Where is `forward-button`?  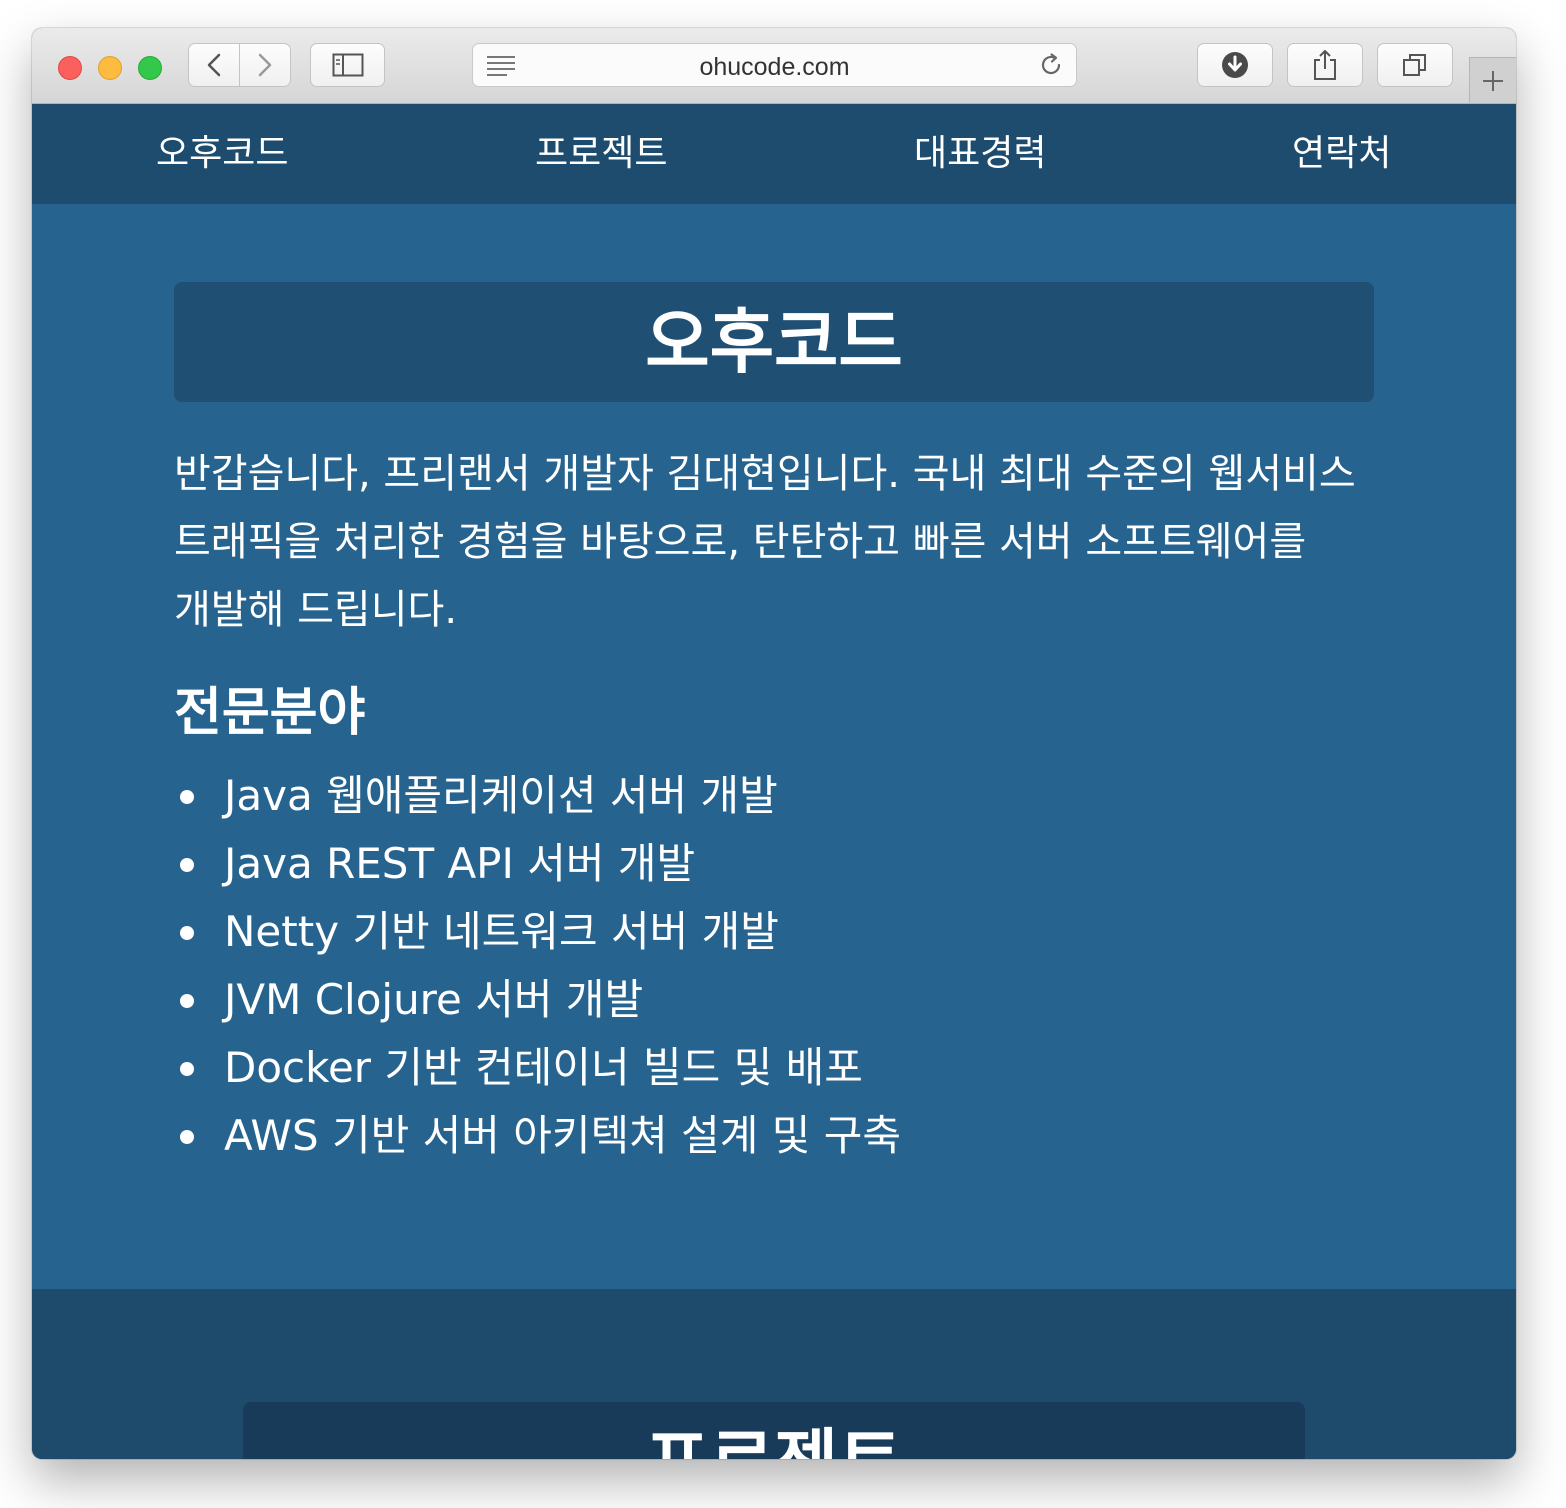
forward-button is located at coordinates (264, 65).